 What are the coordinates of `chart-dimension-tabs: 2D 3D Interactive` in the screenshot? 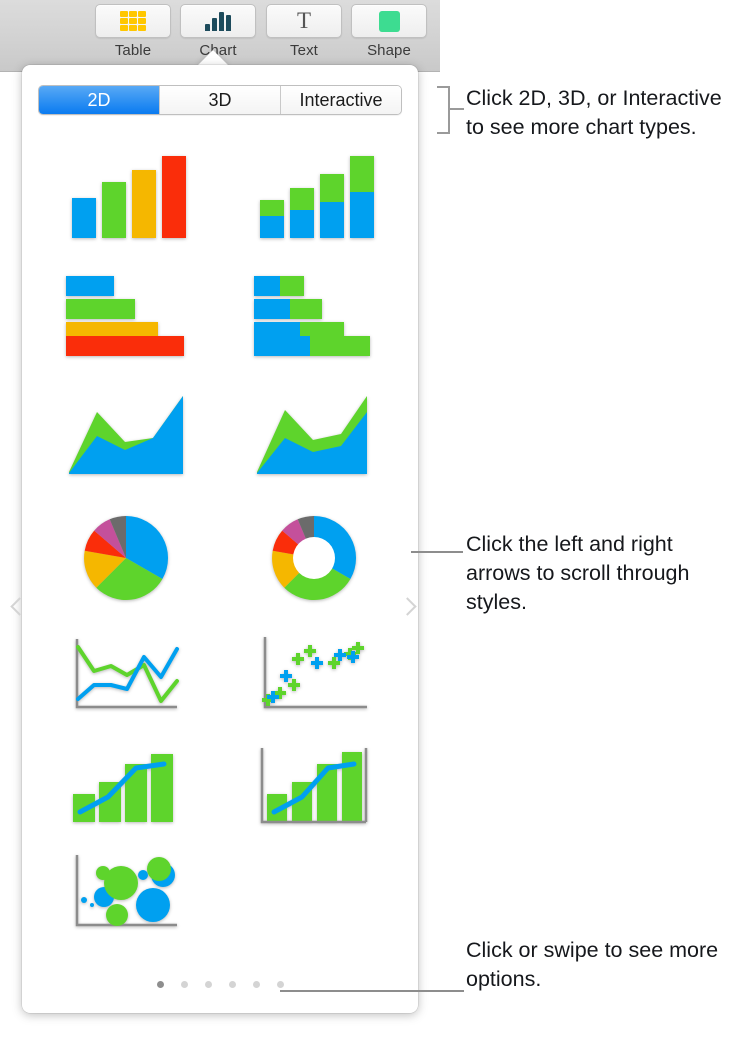 It's located at (220, 100).